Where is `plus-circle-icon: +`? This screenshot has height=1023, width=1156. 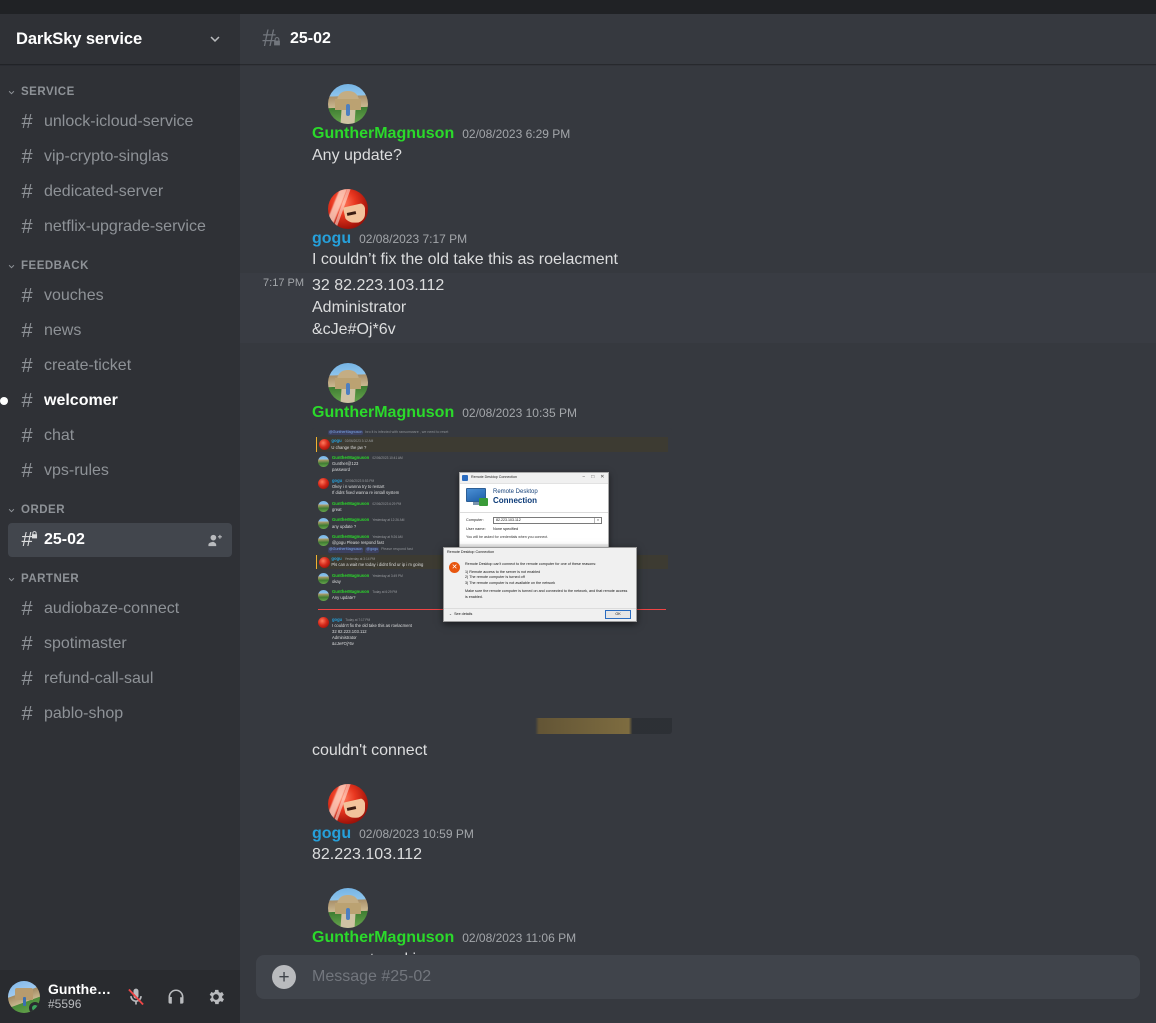
plus-circle-icon: + is located at coordinates (284, 977).